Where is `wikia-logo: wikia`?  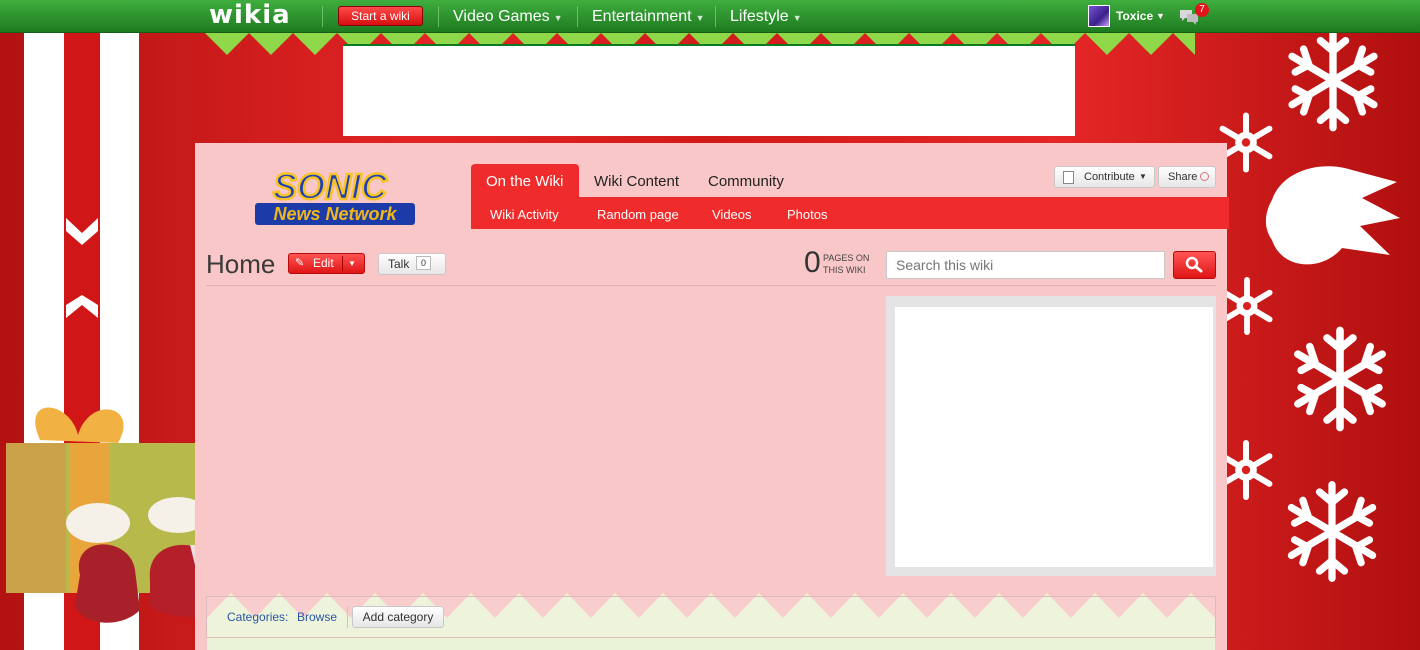
wikia-logo: wikia is located at coordinates (250, 16).